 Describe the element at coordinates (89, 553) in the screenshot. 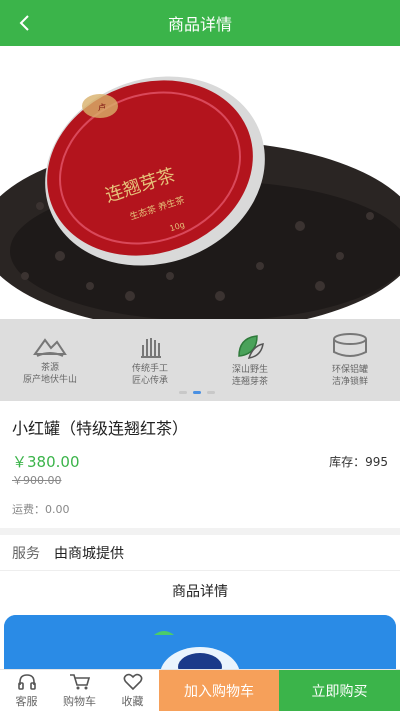

I see `service-value: 由商城提供` at that location.